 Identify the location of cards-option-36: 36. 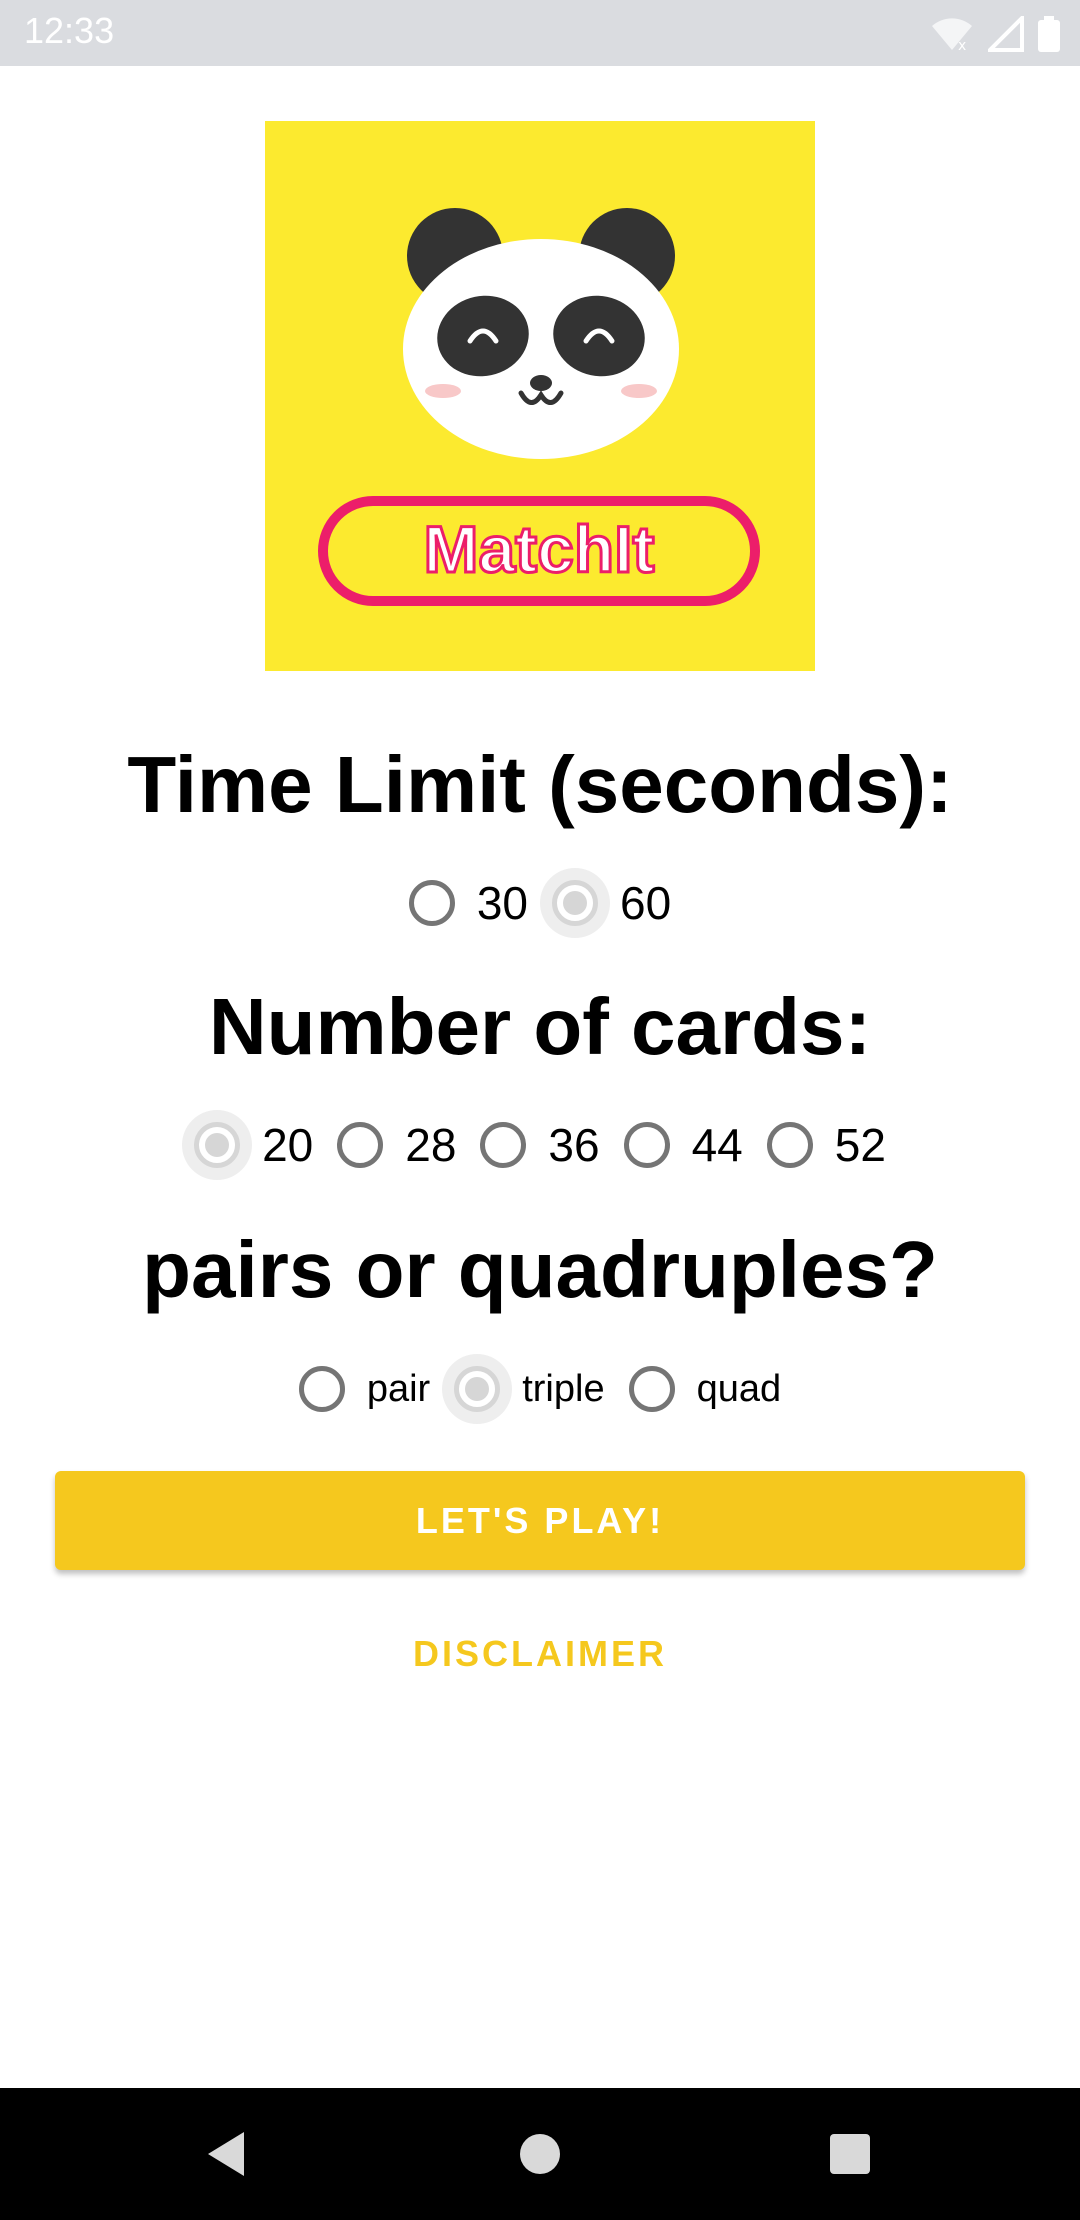
(539, 1145).